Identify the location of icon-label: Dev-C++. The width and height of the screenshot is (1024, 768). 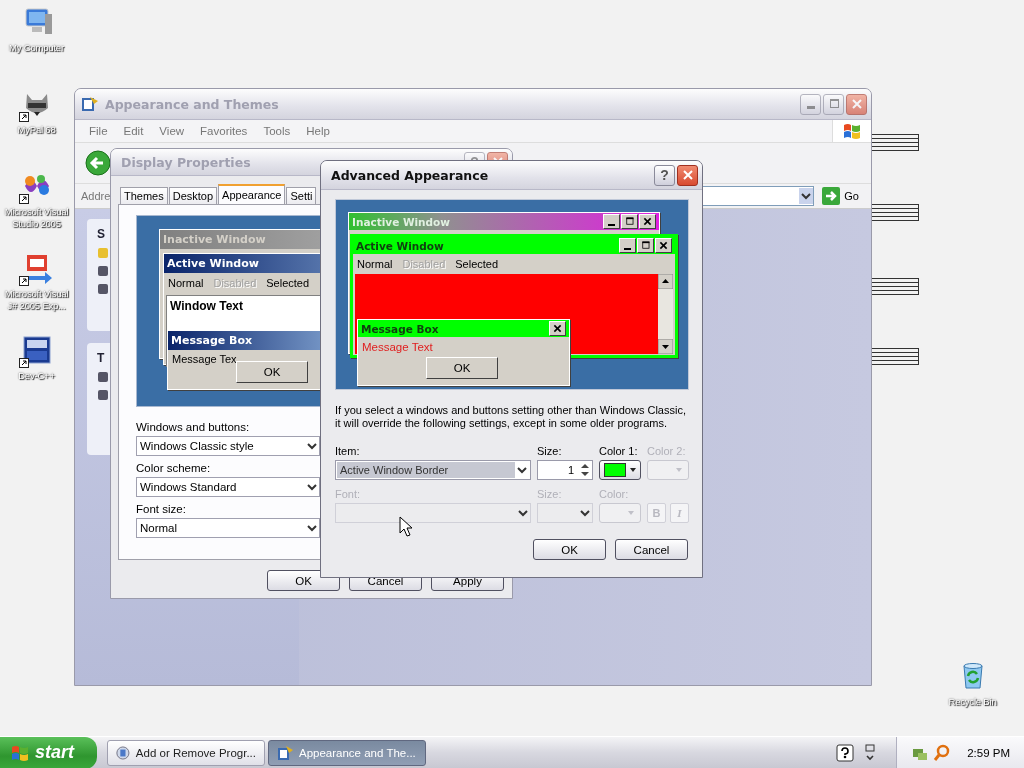
(36, 376).